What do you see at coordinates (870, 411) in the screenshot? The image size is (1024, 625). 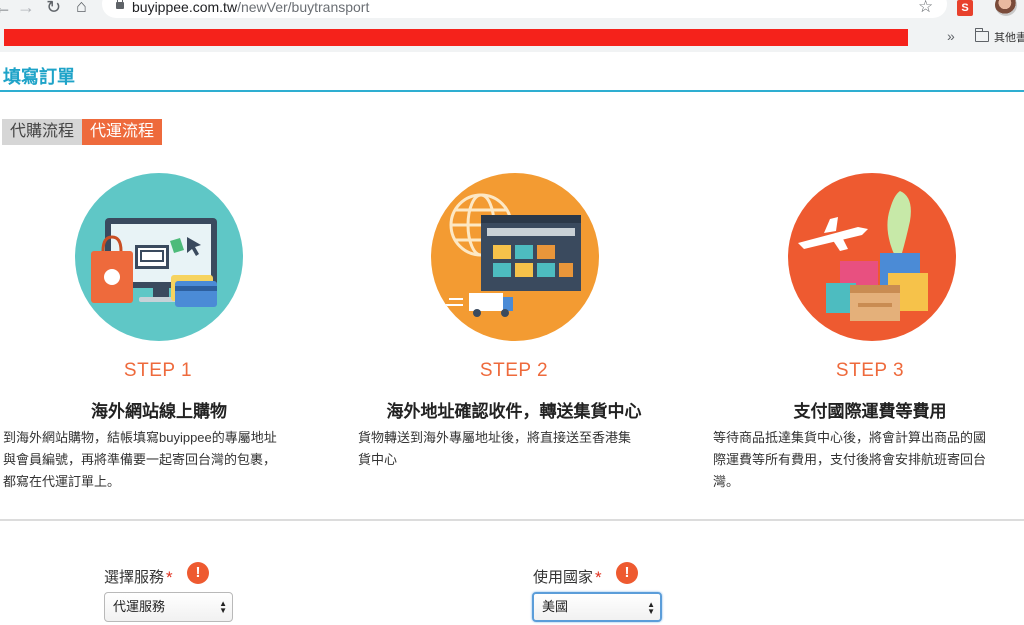 I see `step3-heading: 支付國際運費等費用` at bounding box center [870, 411].